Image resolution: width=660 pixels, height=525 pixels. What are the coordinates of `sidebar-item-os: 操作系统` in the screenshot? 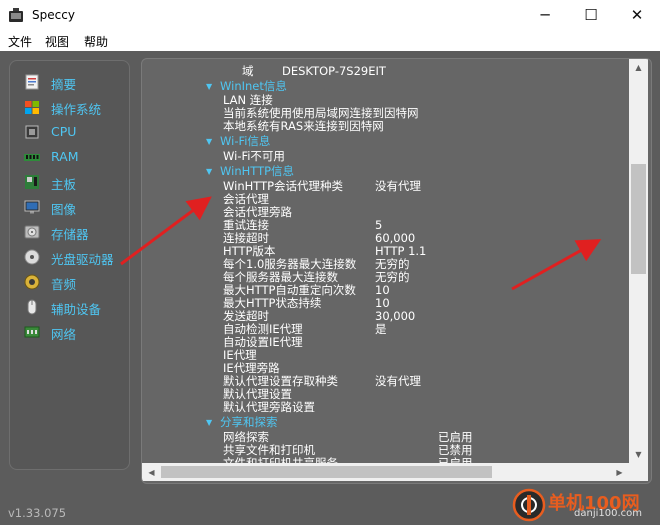 It's located at (76, 108).